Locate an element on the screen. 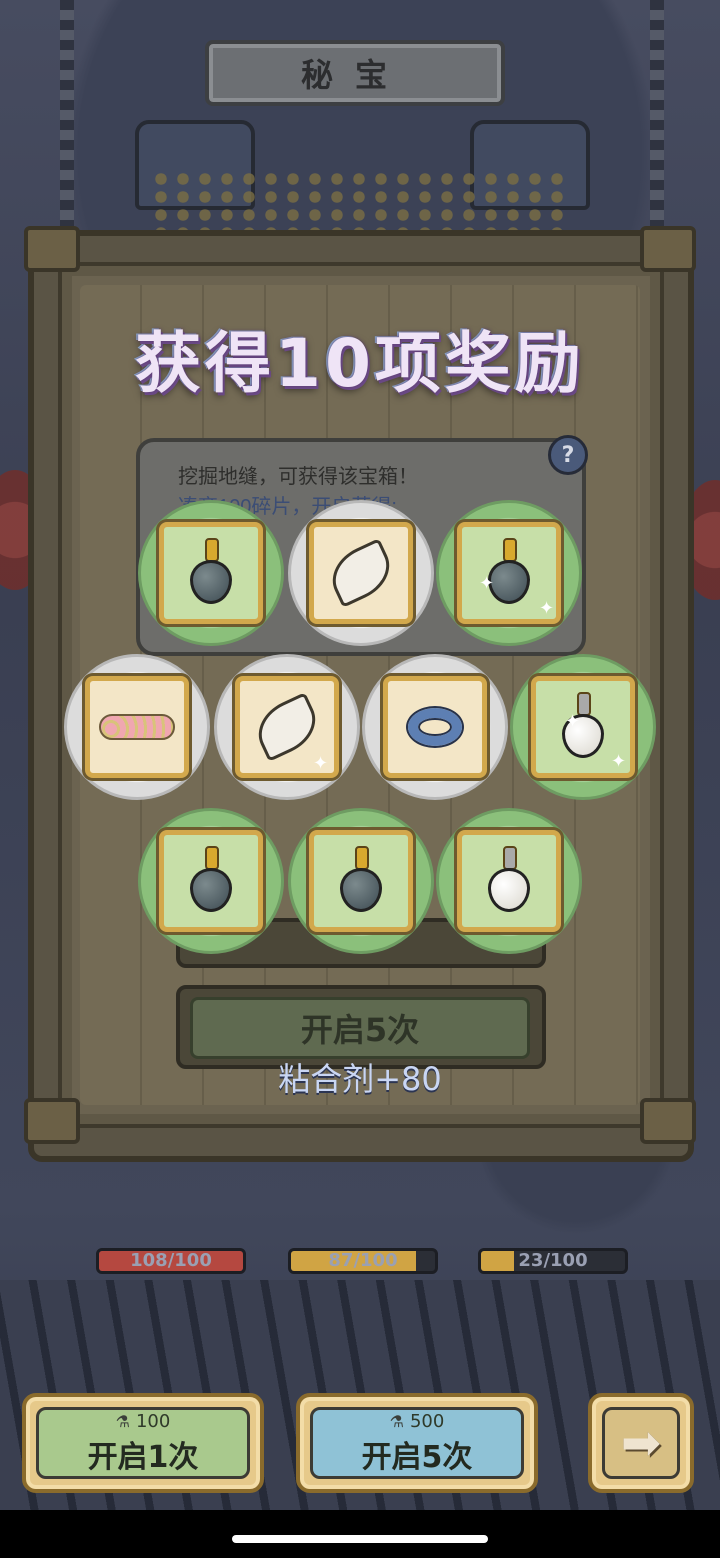  open-once-face: ⚗ 100 开启1次 is located at coordinates (143, 1443).